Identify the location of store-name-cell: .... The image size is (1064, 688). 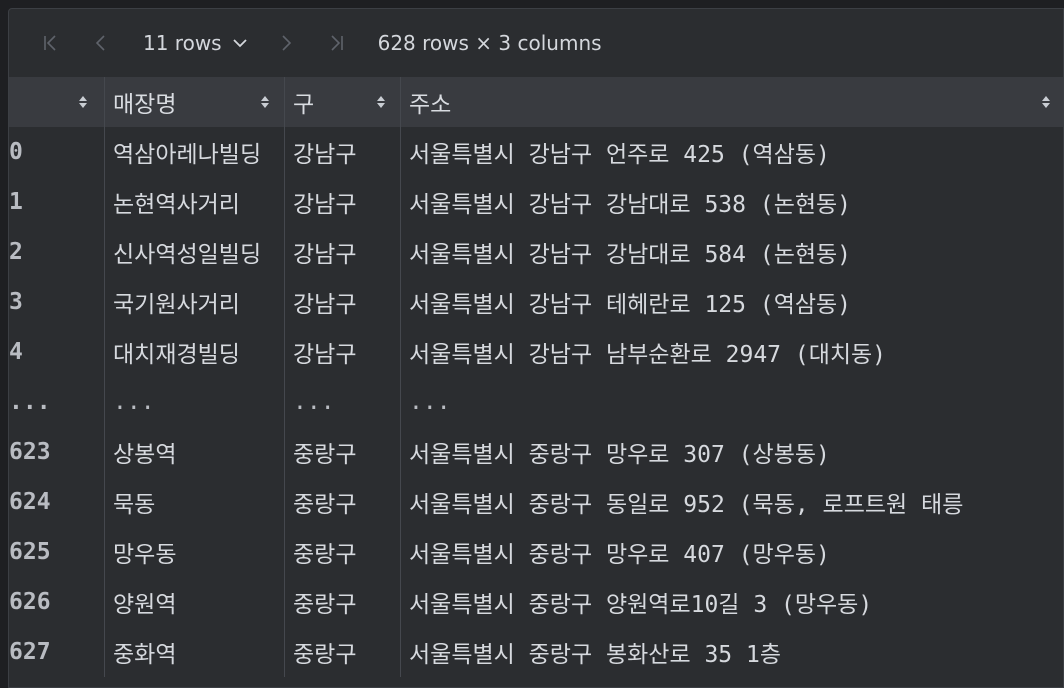
(195, 402).